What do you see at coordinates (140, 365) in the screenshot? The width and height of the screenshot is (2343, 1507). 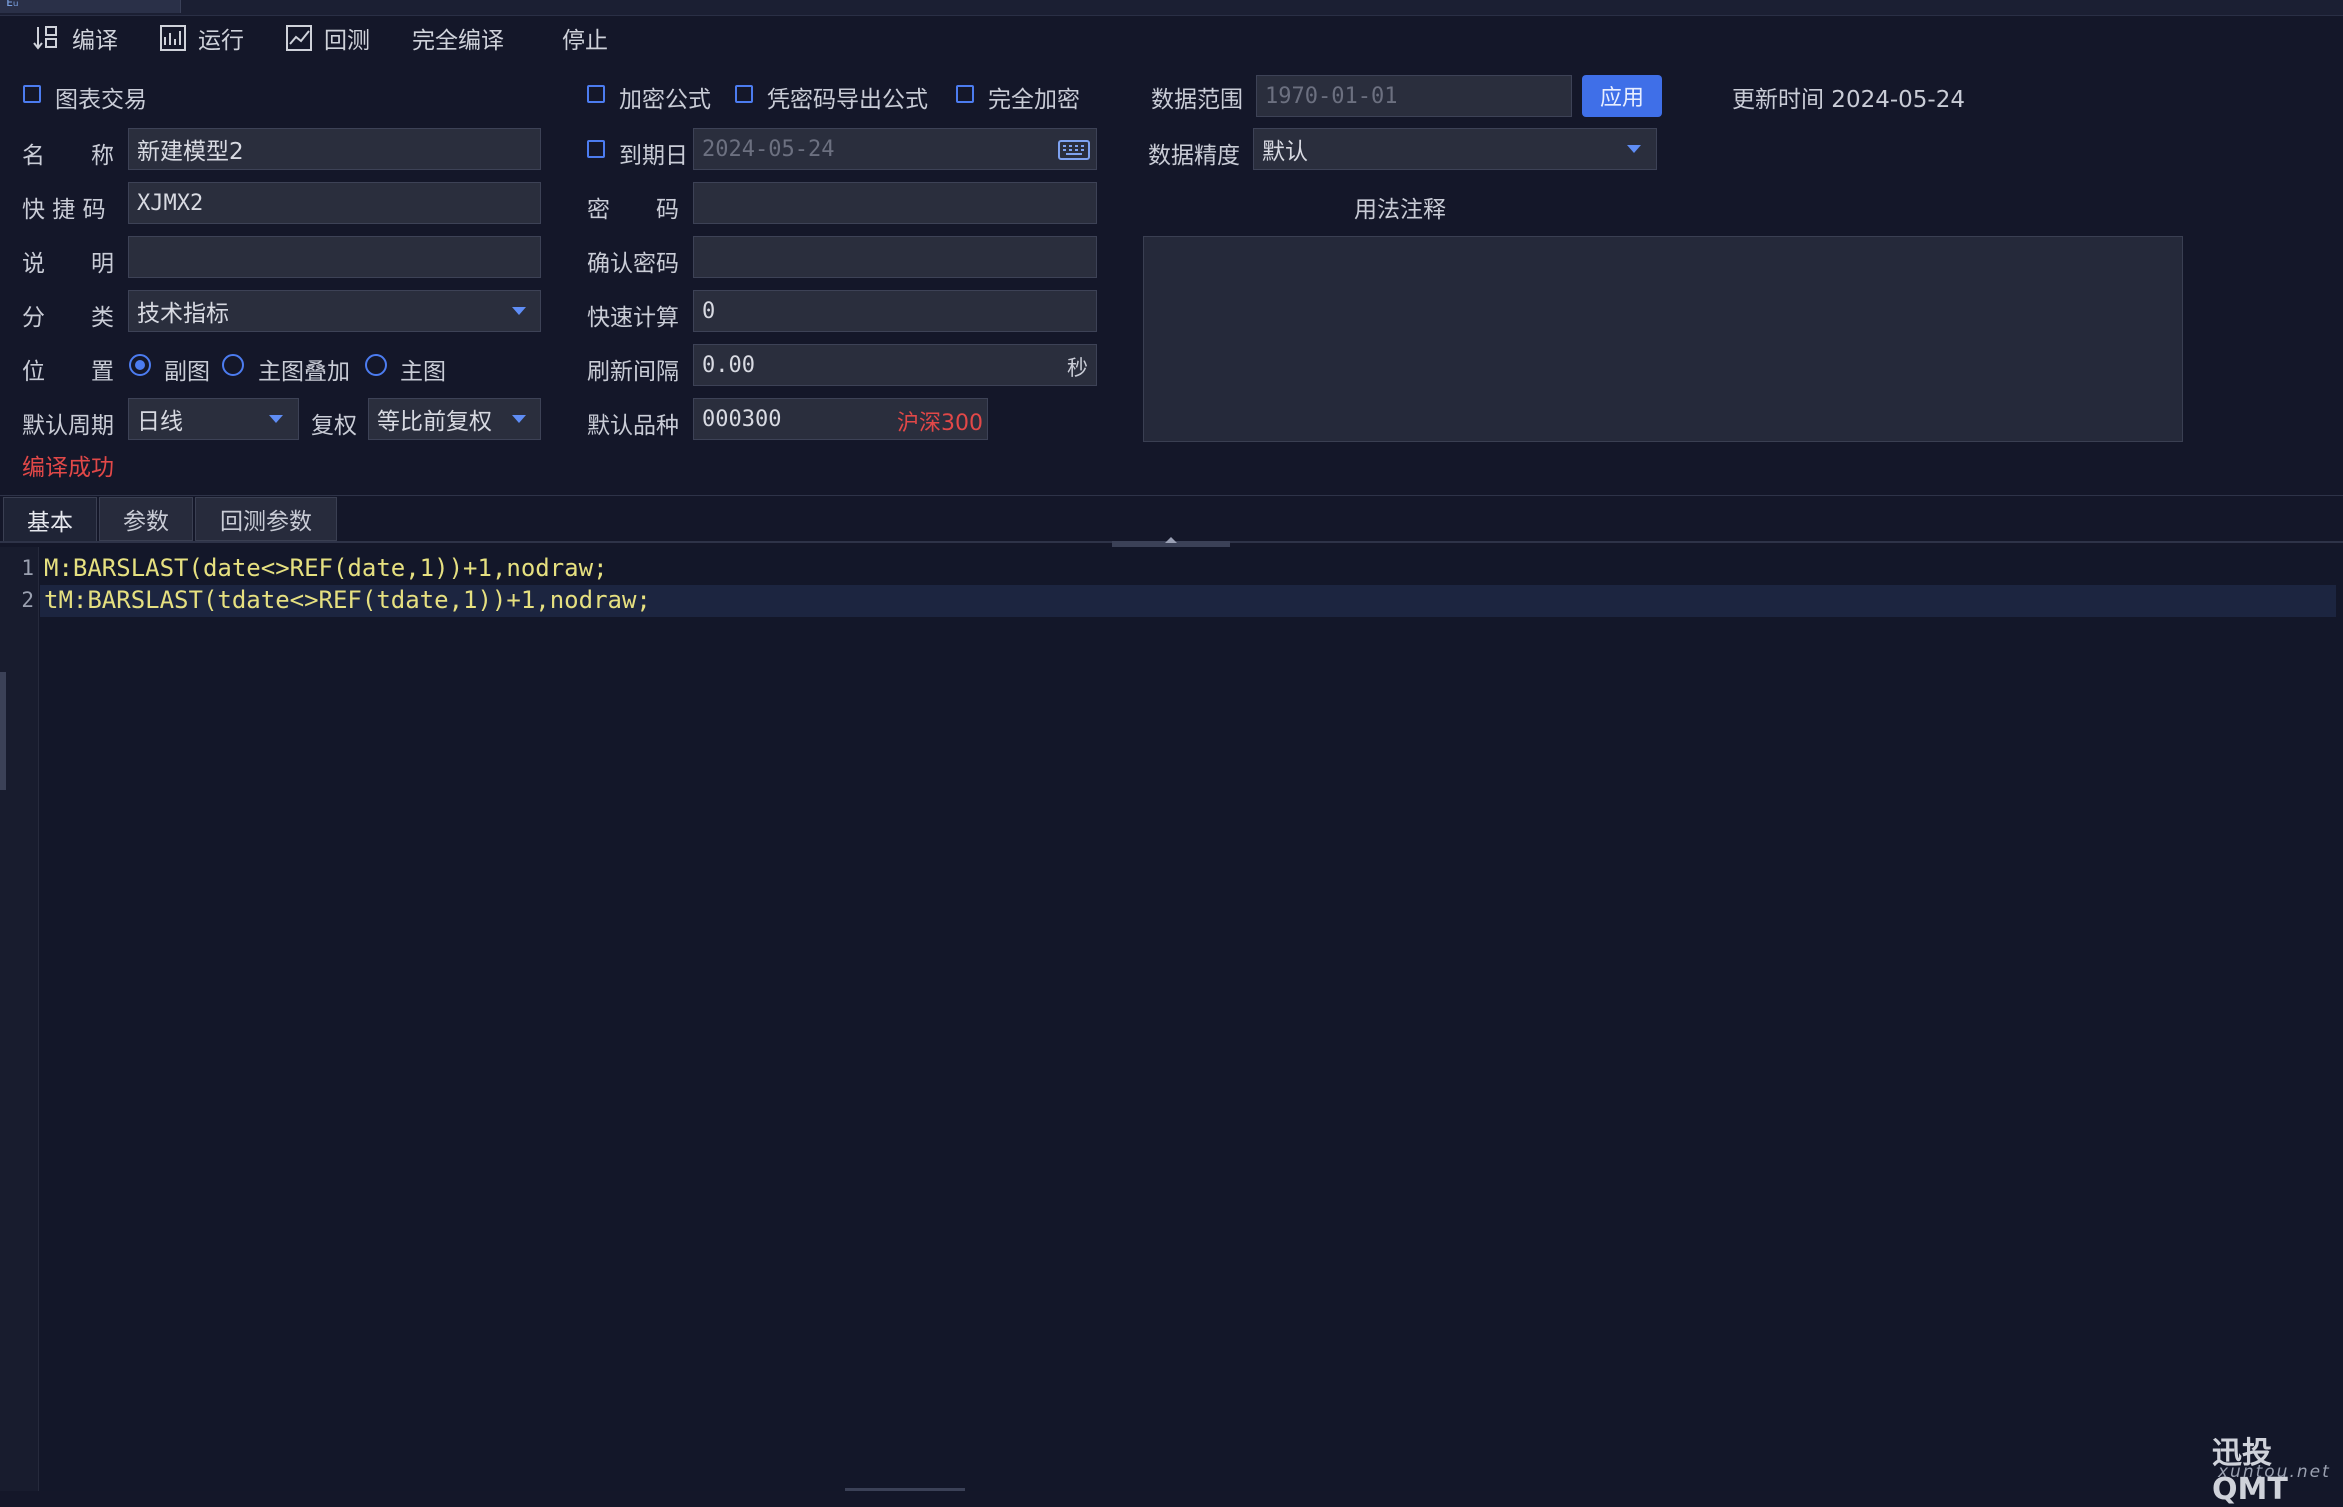 I see `position-radio-subchart` at bounding box center [140, 365].